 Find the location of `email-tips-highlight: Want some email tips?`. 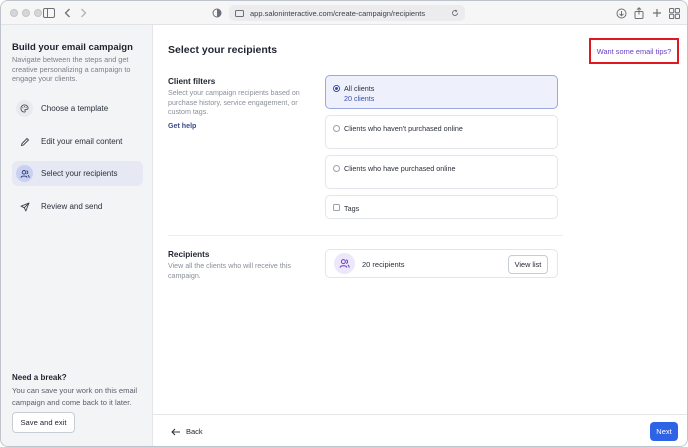

email-tips-highlight: Want some email tips? is located at coordinates (634, 51).